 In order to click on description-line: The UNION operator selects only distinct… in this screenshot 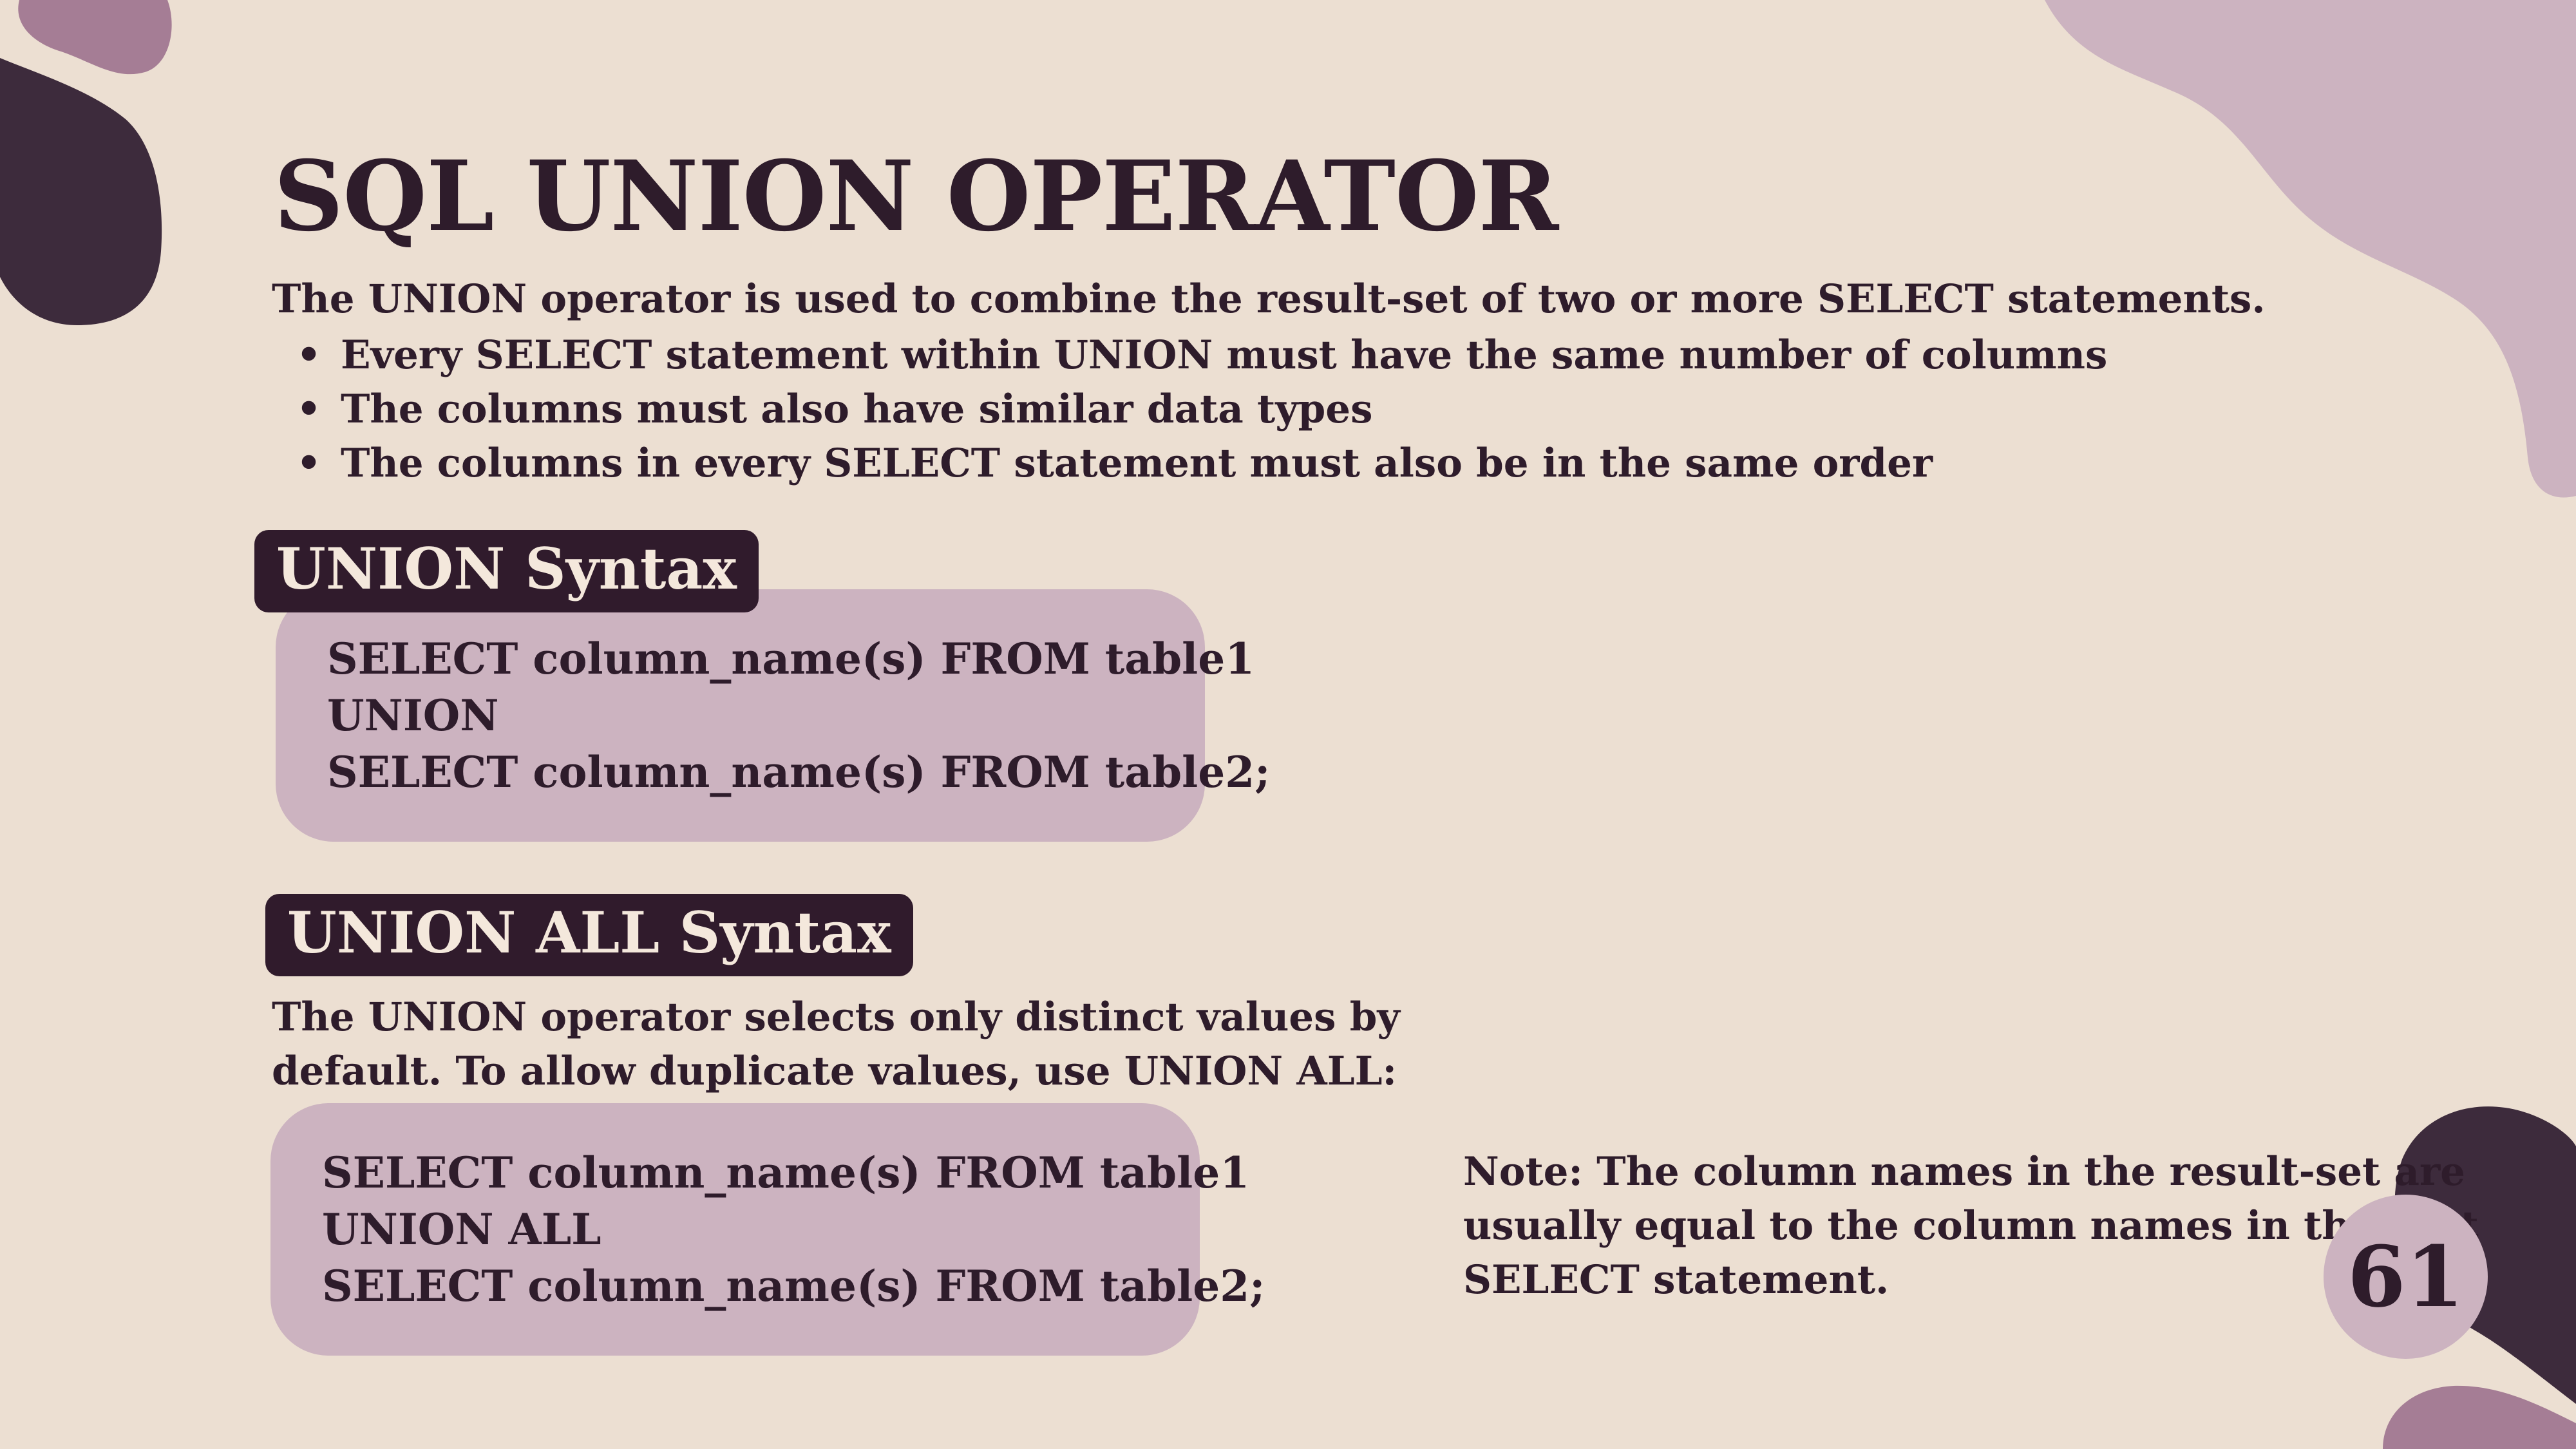, I will do `click(836, 1017)`.